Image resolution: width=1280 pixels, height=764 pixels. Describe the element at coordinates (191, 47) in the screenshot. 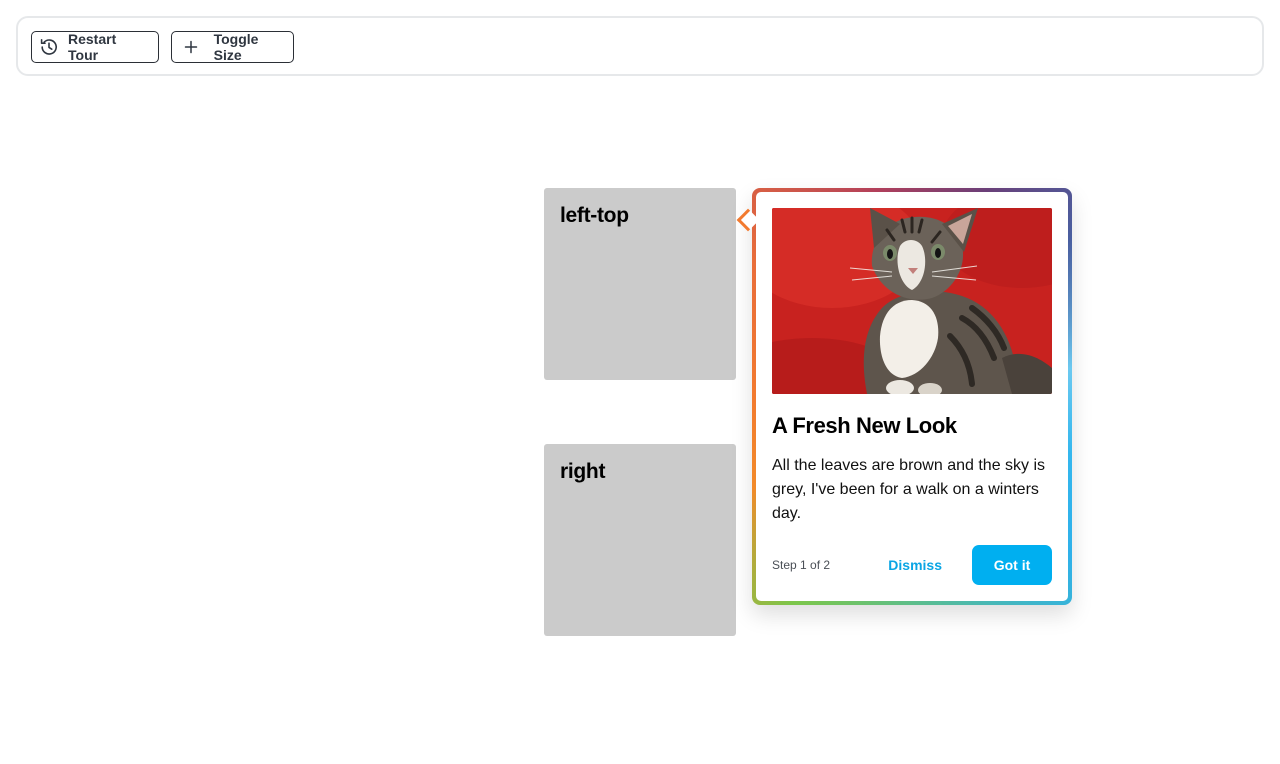

I see `plus-icon` at that location.